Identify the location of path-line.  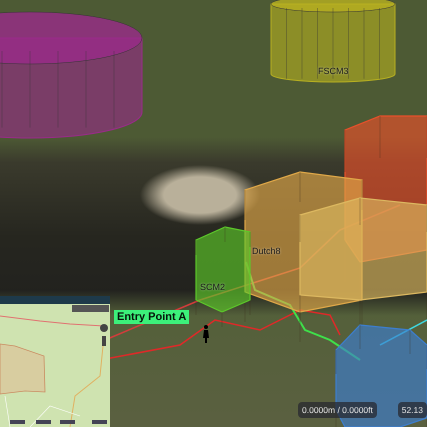
(403, 332).